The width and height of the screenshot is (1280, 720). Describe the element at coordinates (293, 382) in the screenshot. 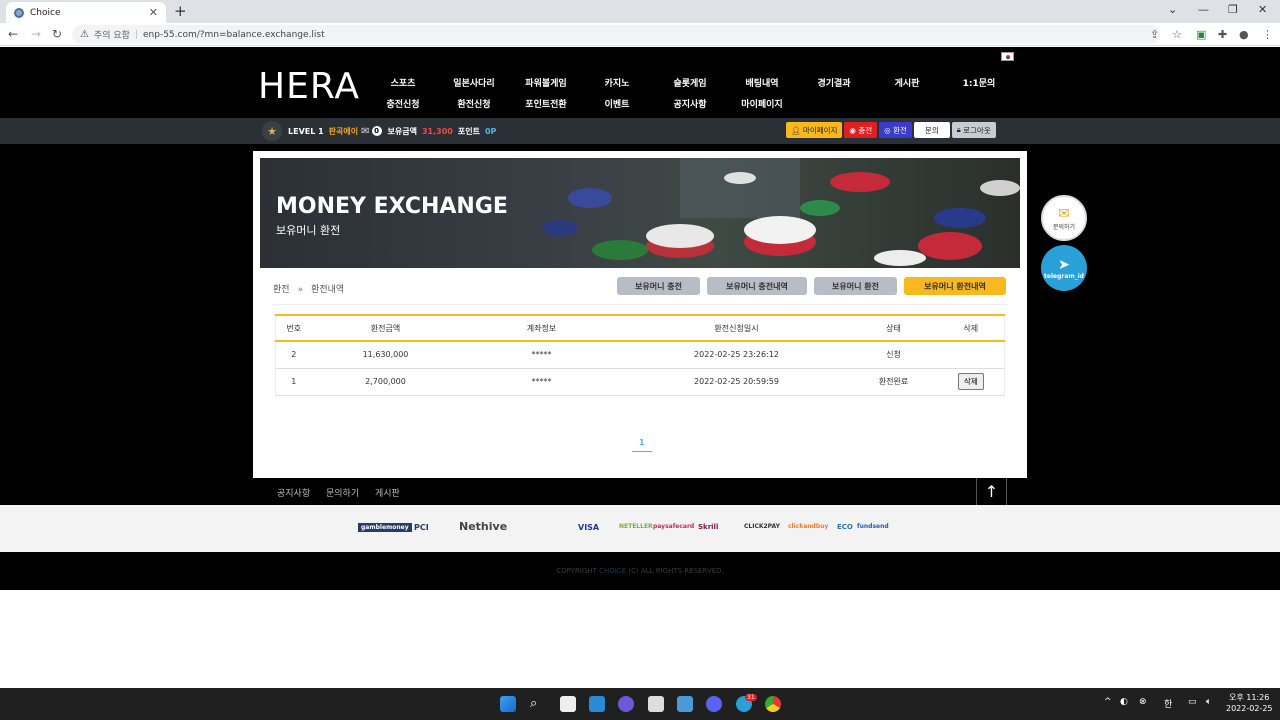

I see `row-number: 1` at that location.